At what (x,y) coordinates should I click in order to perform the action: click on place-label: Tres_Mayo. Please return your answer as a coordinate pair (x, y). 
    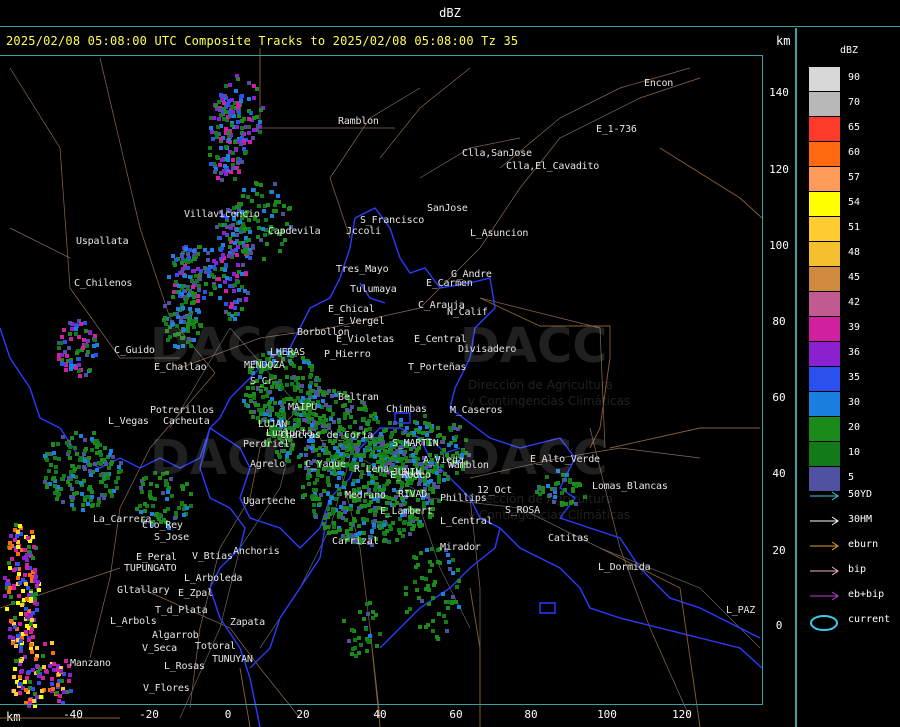
    Looking at the image, I should click on (362, 269).